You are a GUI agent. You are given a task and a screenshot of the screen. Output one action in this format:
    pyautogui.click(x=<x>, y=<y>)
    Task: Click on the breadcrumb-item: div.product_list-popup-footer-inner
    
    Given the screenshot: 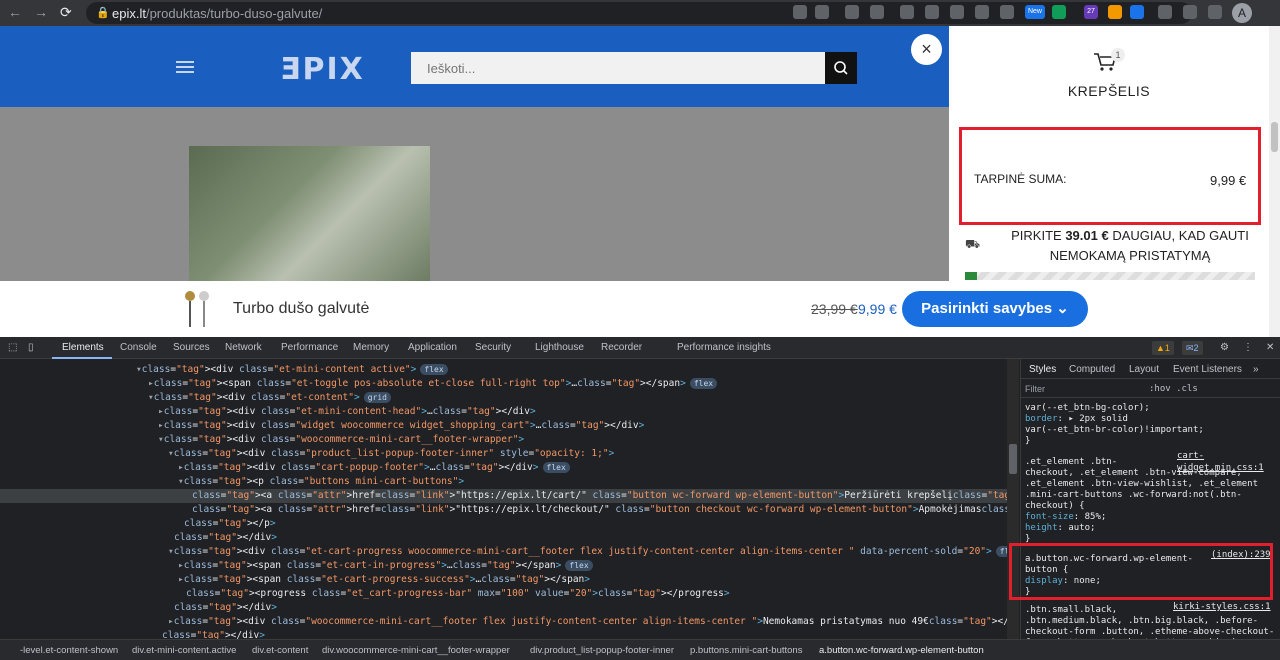 What is the action you would take?
    pyautogui.click(x=602, y=650)
    